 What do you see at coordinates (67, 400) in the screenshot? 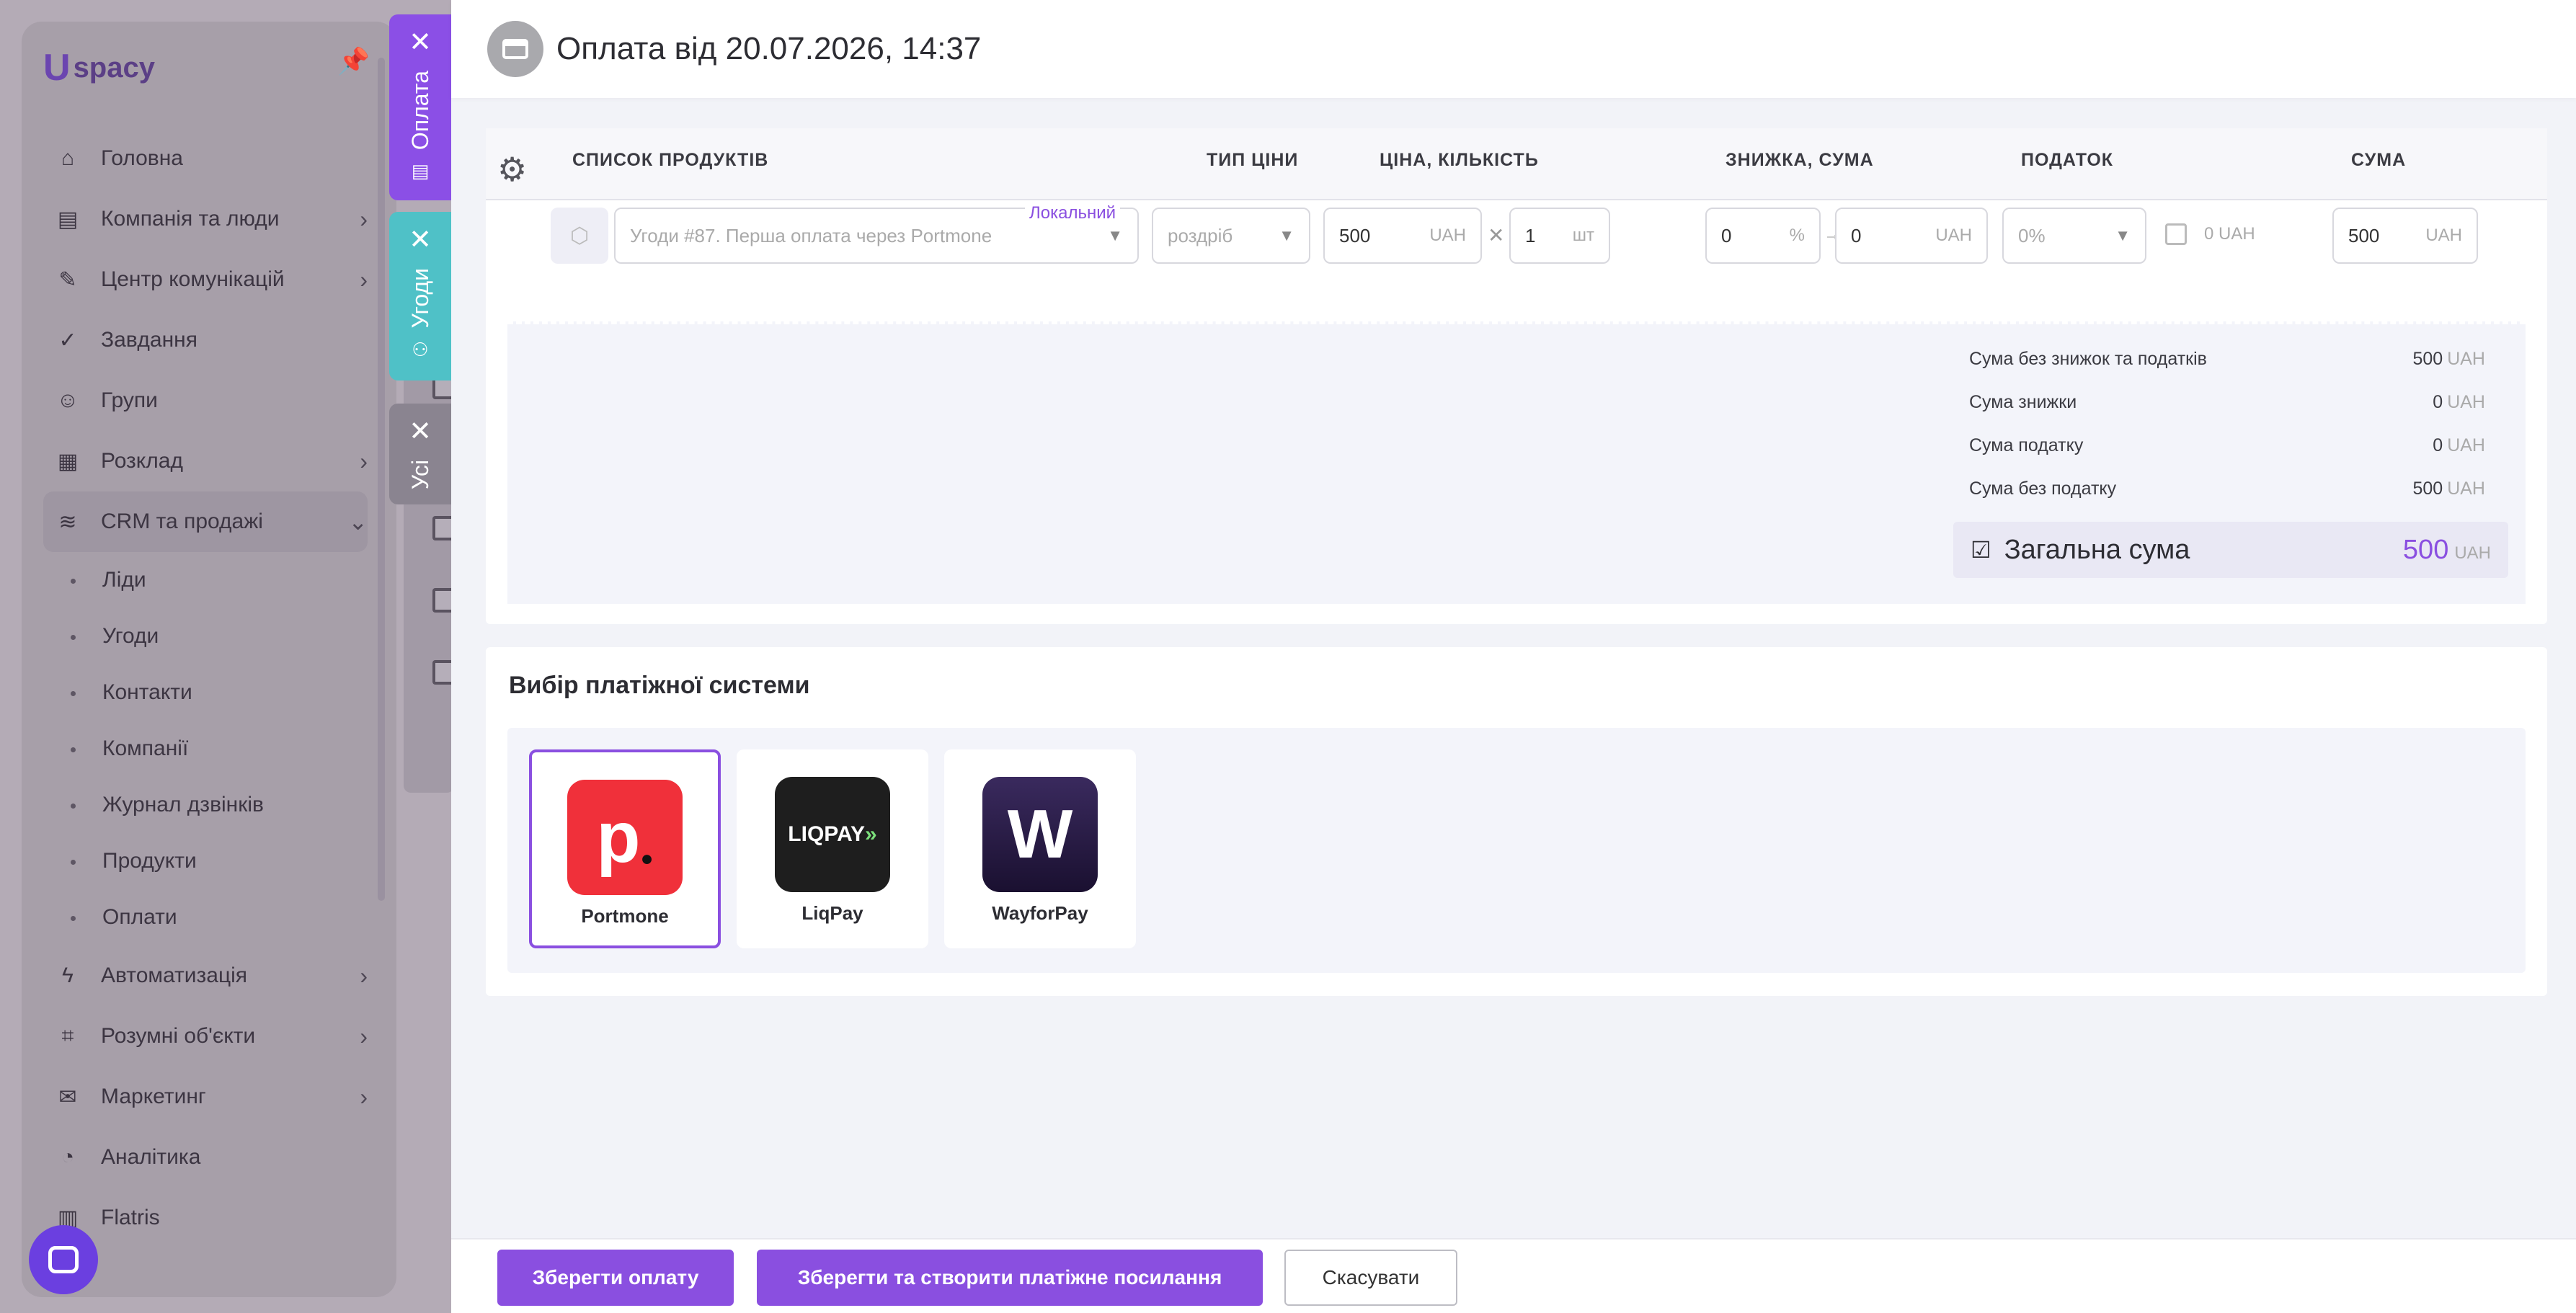
I see `groups-icon: ☺` at bounding box center [67, 400].